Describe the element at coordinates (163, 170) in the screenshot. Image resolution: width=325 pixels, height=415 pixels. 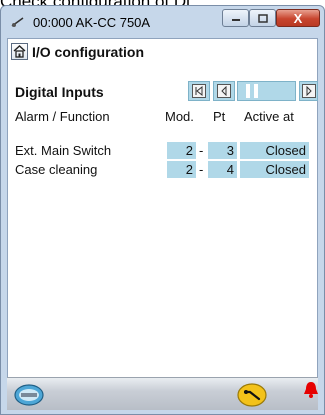
I see `table-row: Case cleaning 2 - 4 Closed` at that location.